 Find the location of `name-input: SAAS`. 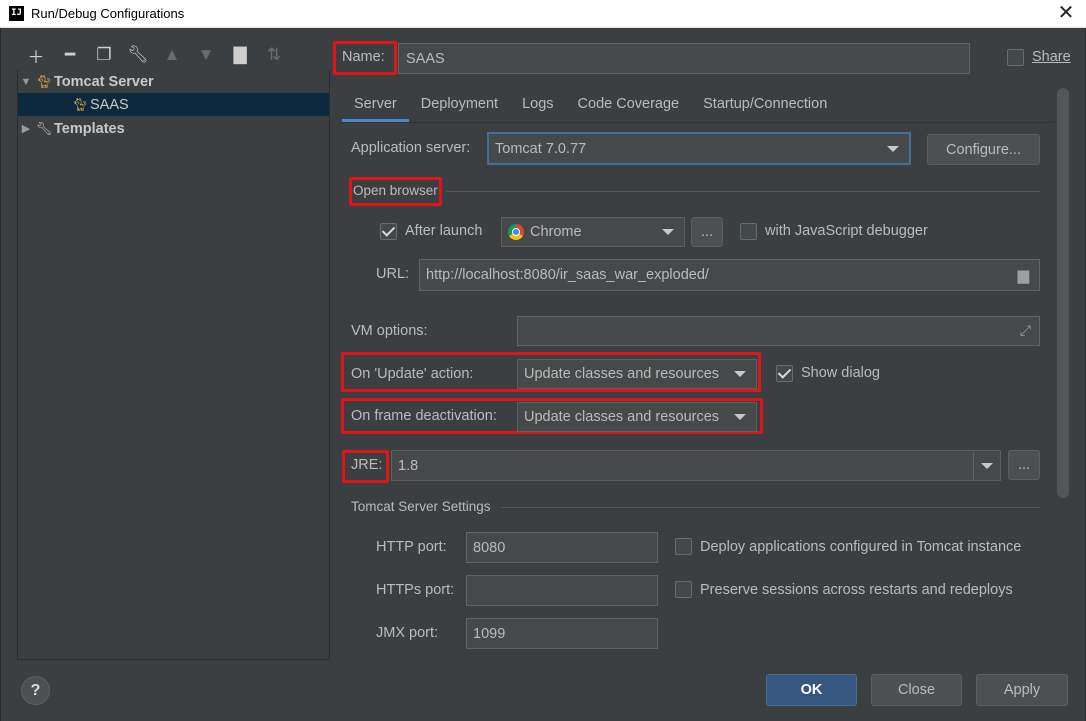

name-input: SAAS is located at coordinates (684, 58).